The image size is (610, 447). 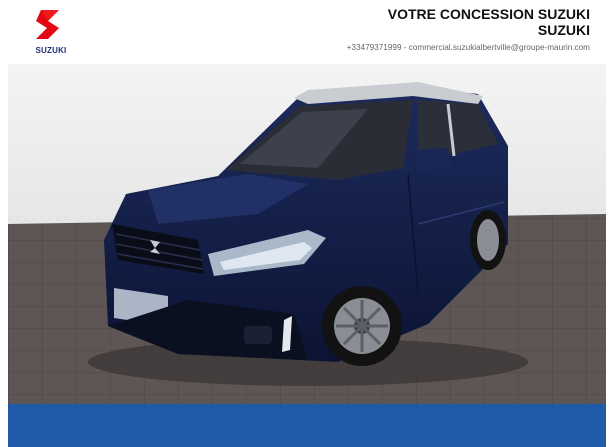 I want to click on dealer-title-line1: VOTRE CONCESSION SUZUKI, so click(x=488, y=14).